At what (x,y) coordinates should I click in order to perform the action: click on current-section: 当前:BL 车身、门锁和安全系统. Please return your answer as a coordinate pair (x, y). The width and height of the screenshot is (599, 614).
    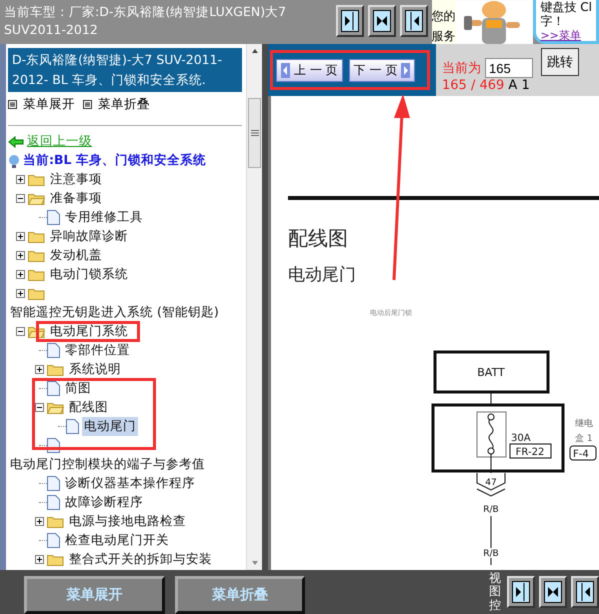
    Looking at the image, I should click on (114, 160).